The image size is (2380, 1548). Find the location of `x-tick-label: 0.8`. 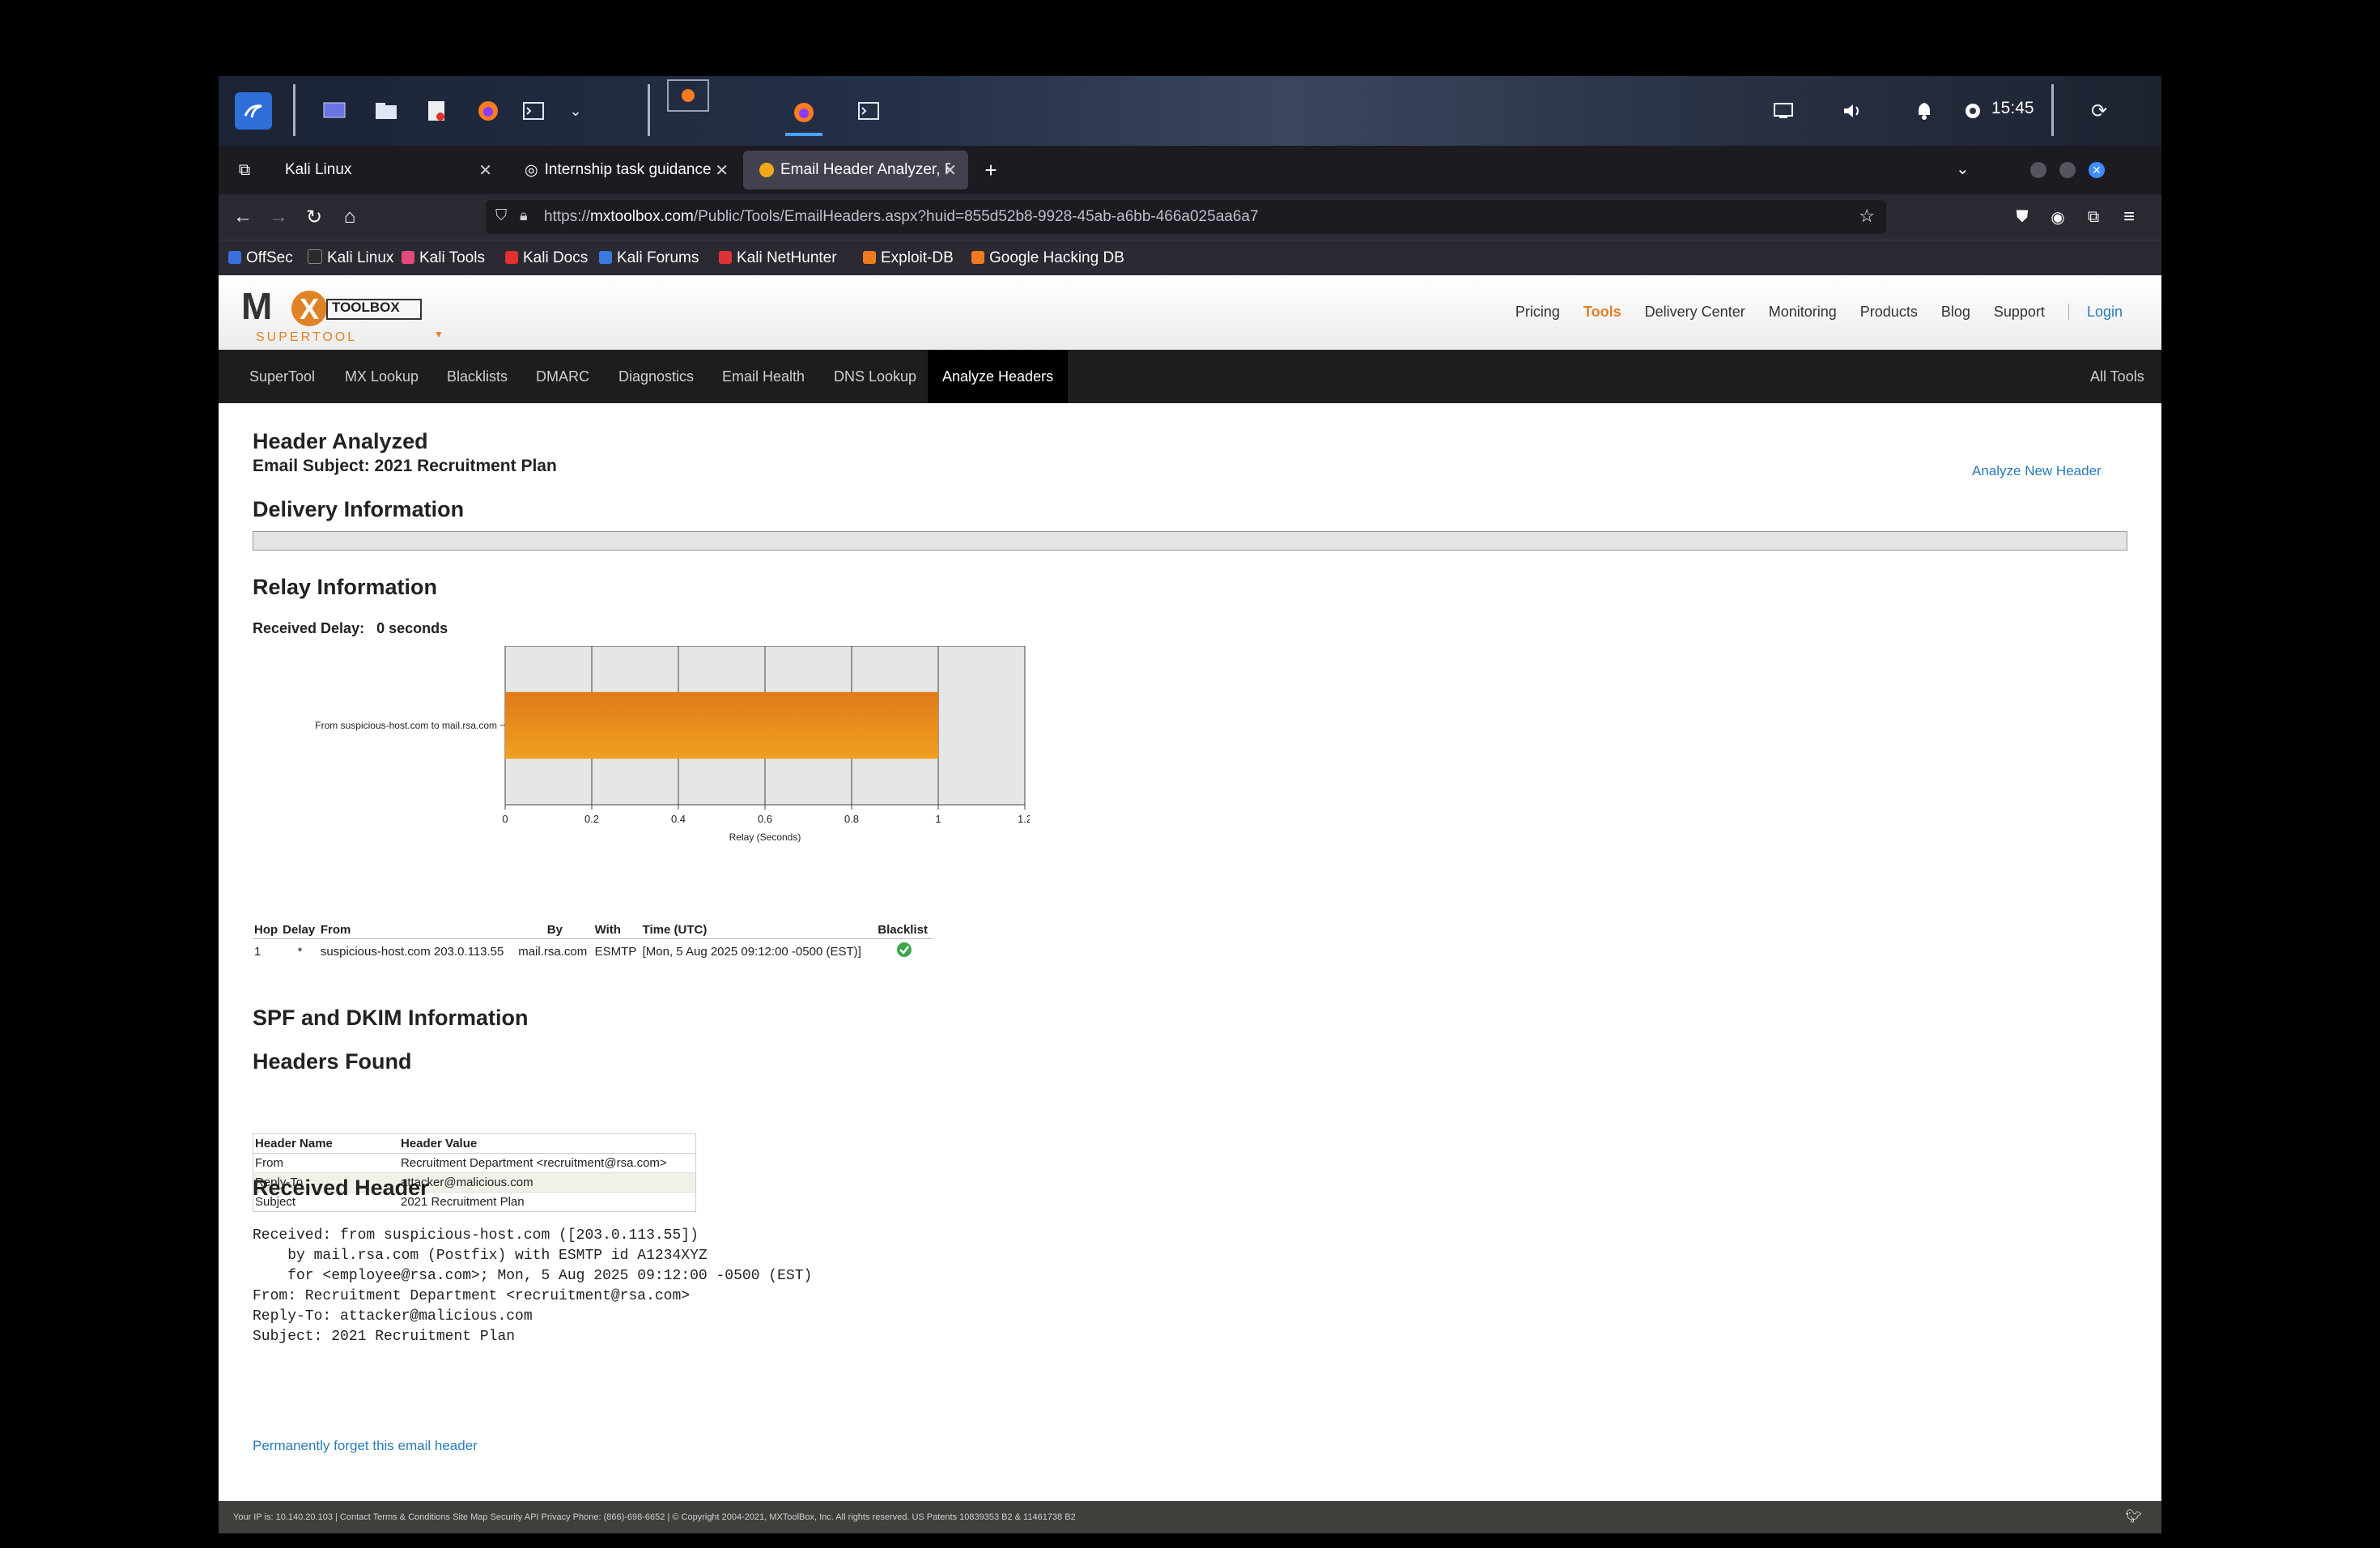

x-tick-label: 0.8 is located at coordinates (852, 819).